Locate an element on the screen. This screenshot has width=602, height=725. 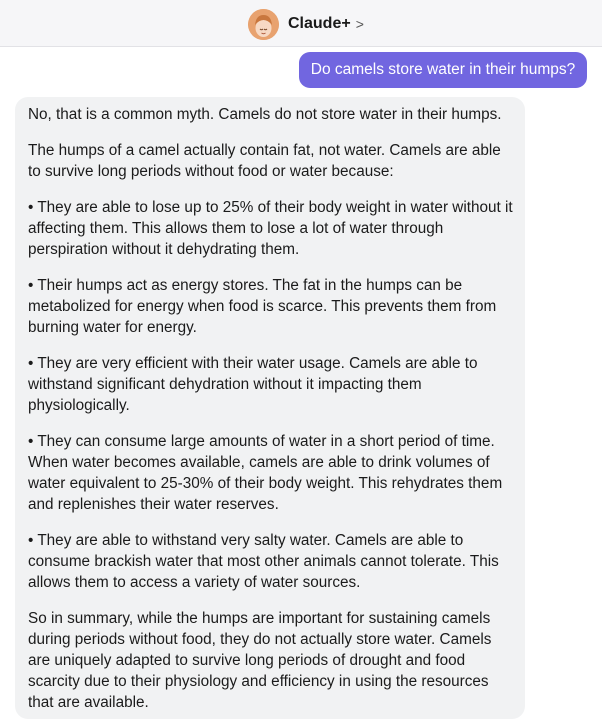
chevron-right-icon: > is located at coordinates (359, 24).